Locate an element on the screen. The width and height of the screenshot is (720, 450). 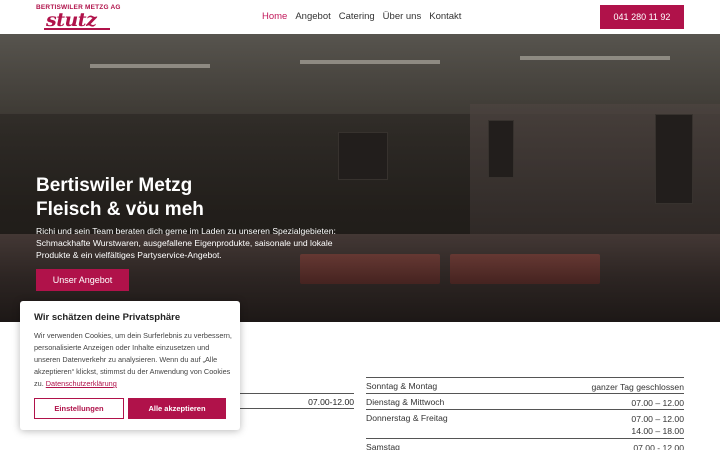
cookie-settings-button: Einstellungen is located at coordinates (79, 408).